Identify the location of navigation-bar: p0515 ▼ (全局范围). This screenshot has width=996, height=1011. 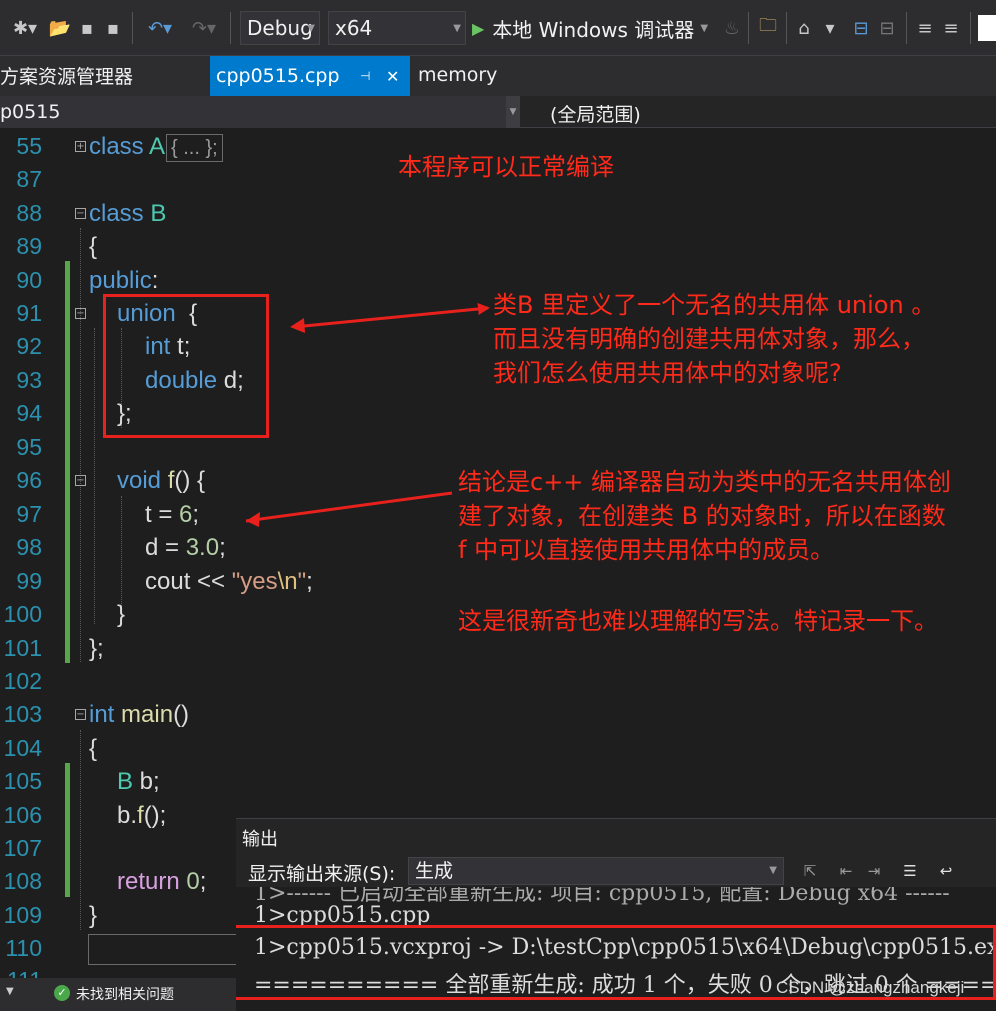
(498, 112).